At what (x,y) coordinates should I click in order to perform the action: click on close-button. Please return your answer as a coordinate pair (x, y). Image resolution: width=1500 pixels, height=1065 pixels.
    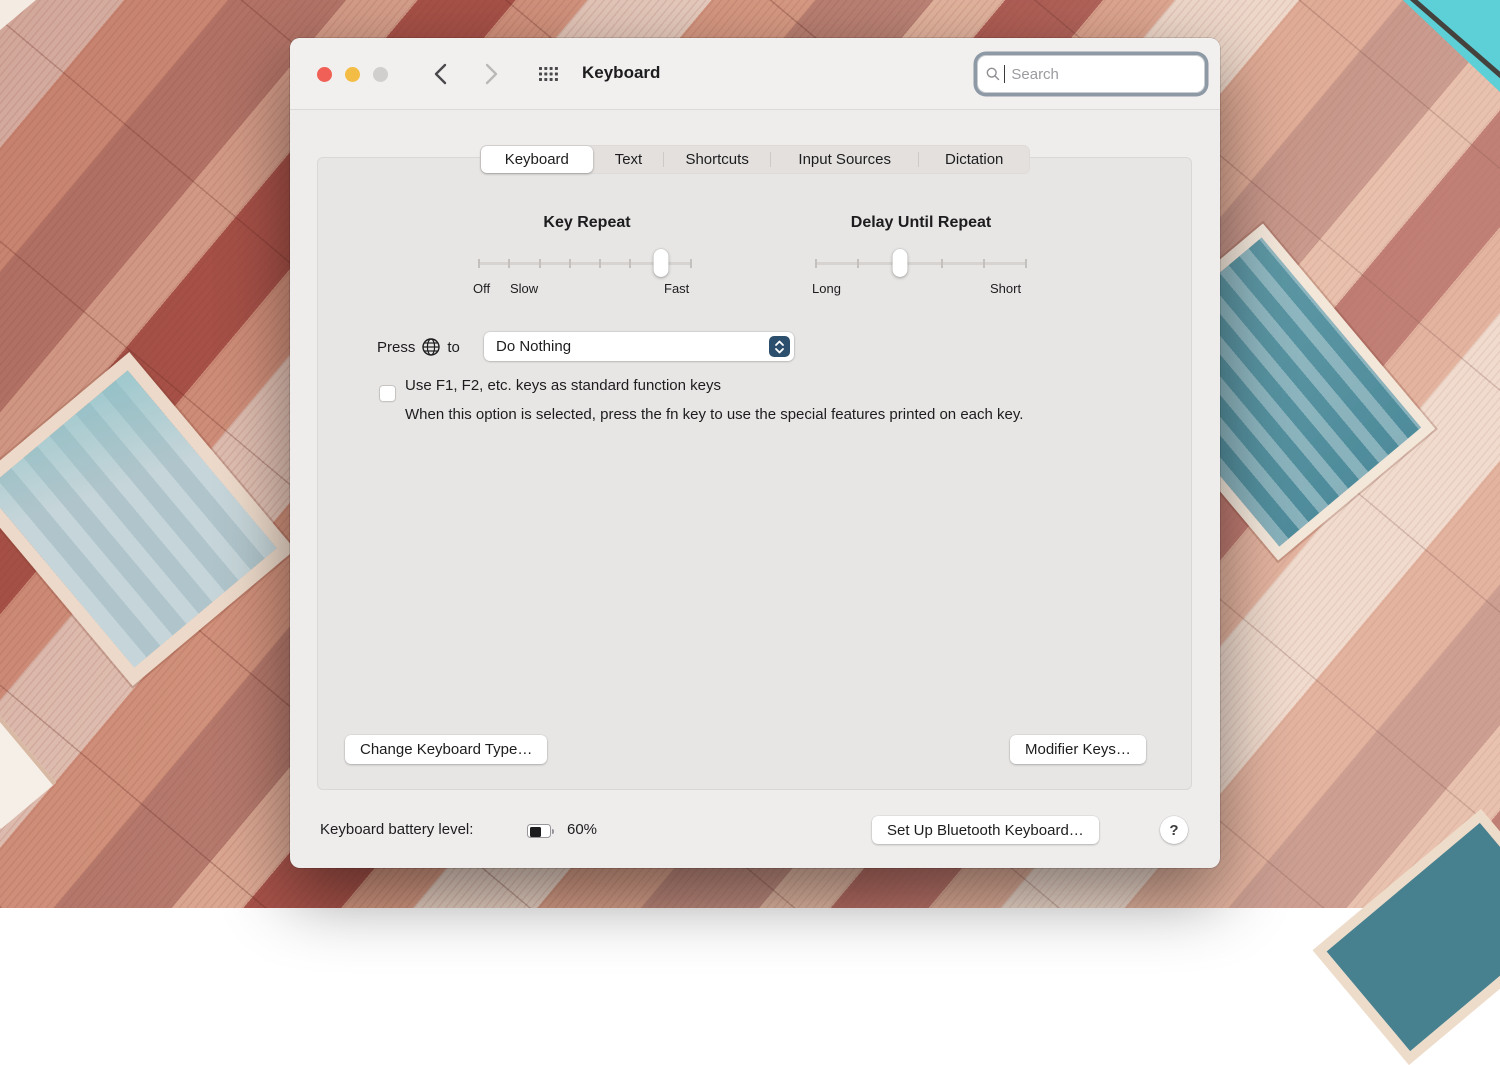
    Looking at the image, I should click on (324, 74).